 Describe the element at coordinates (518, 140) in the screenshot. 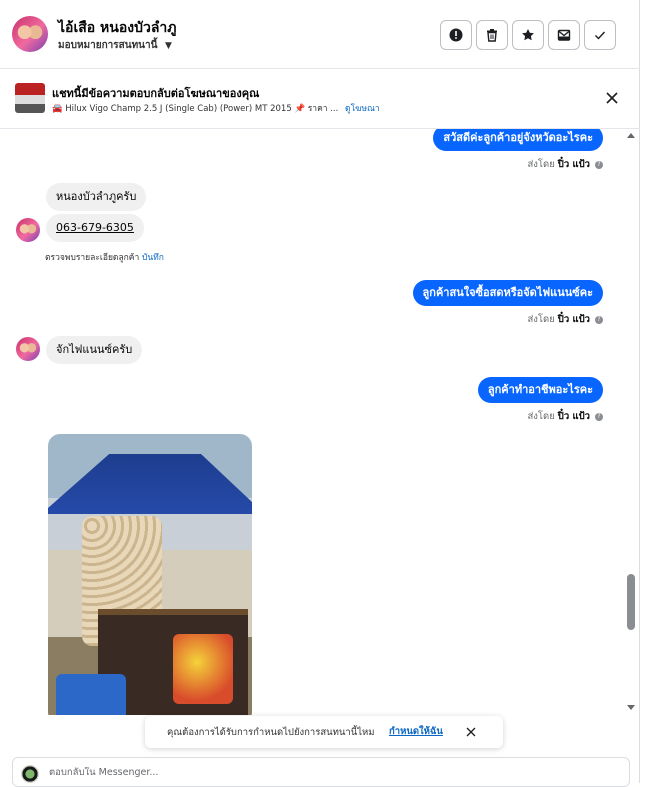

I see `message-outgoing: สวัสดีค่ะลูกค้าอยู่จังหวัดอะไรคะ` at that location.